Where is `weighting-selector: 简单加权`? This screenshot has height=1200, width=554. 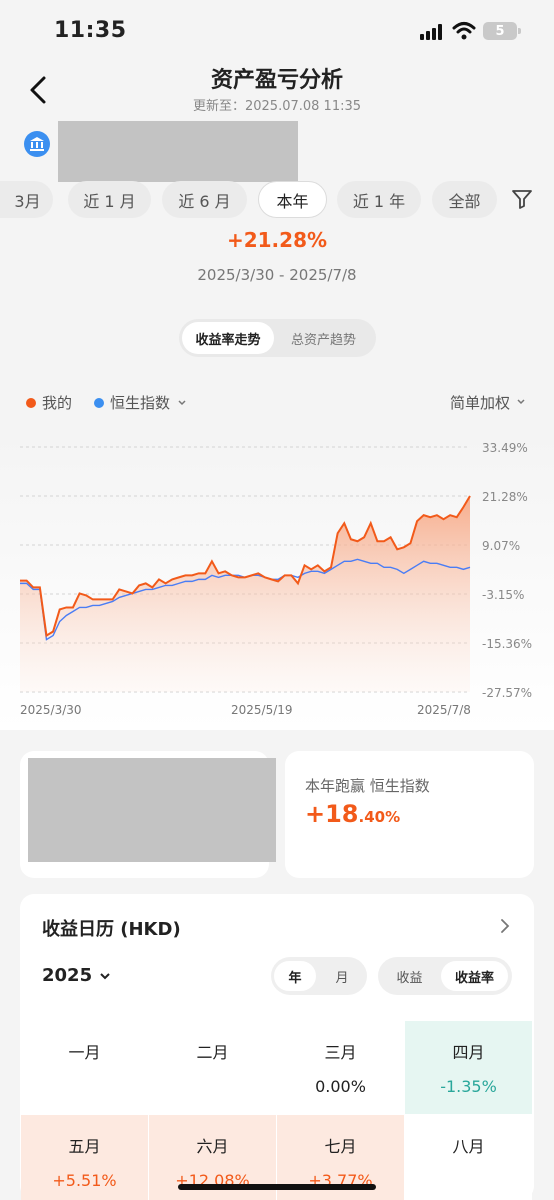
weighting-selector: 简单加权 is located at coordinates (488, 402).